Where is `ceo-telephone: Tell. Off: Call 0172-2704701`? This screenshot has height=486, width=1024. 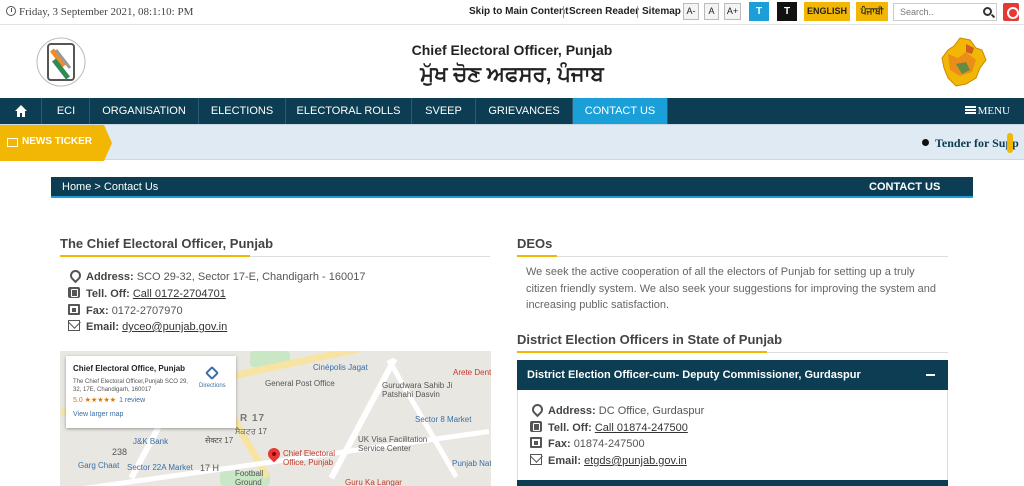 ceo-telephone: Tell. Off: Call 0172-2704701 is located at coordinates (147, 293).